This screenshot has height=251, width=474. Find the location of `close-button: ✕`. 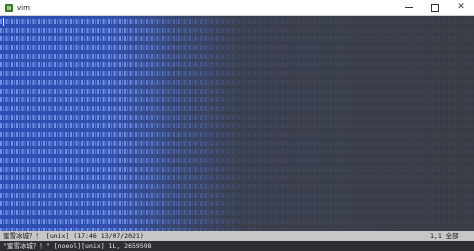

close-button: ✕ is located at coordinates (461, 7).